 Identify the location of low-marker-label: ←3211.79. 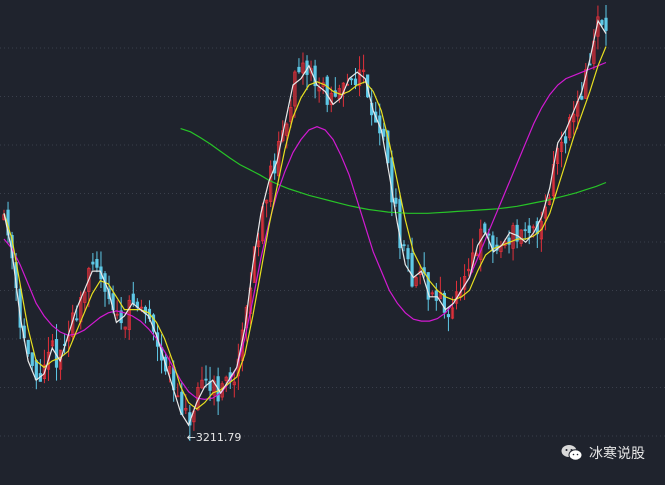
(214, 437).